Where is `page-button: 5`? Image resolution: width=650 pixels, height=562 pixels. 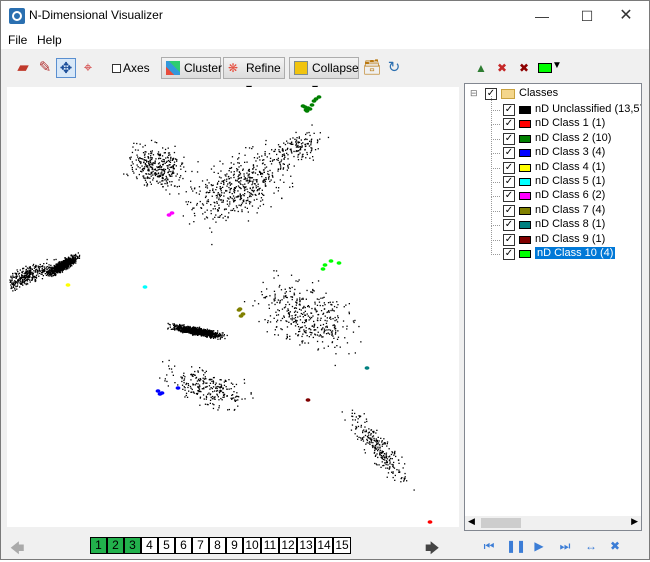 page-button: 5 is located at coordinates (166, 545).